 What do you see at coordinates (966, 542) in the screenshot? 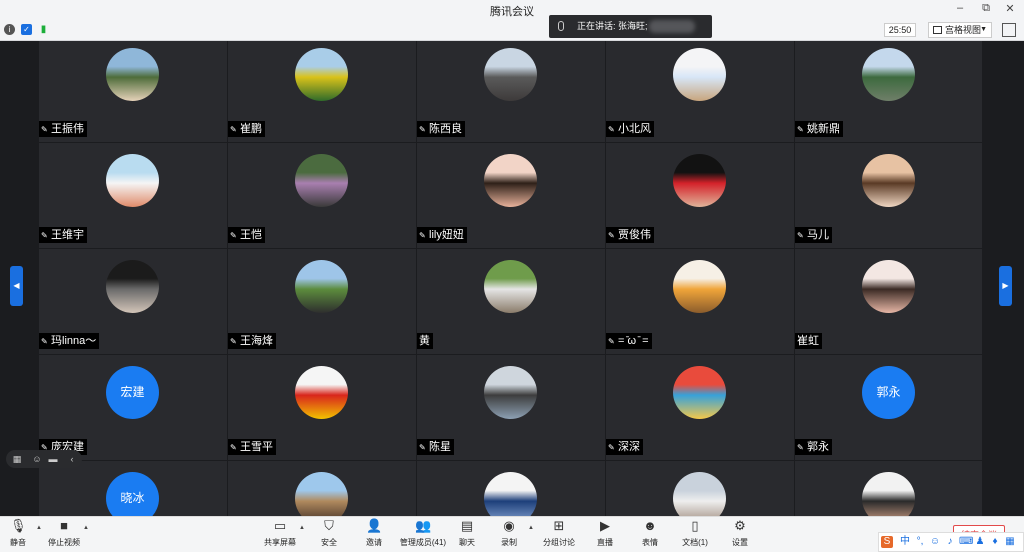
I see `keyboard-icon: ⌨` at bounding box center [966, 542].